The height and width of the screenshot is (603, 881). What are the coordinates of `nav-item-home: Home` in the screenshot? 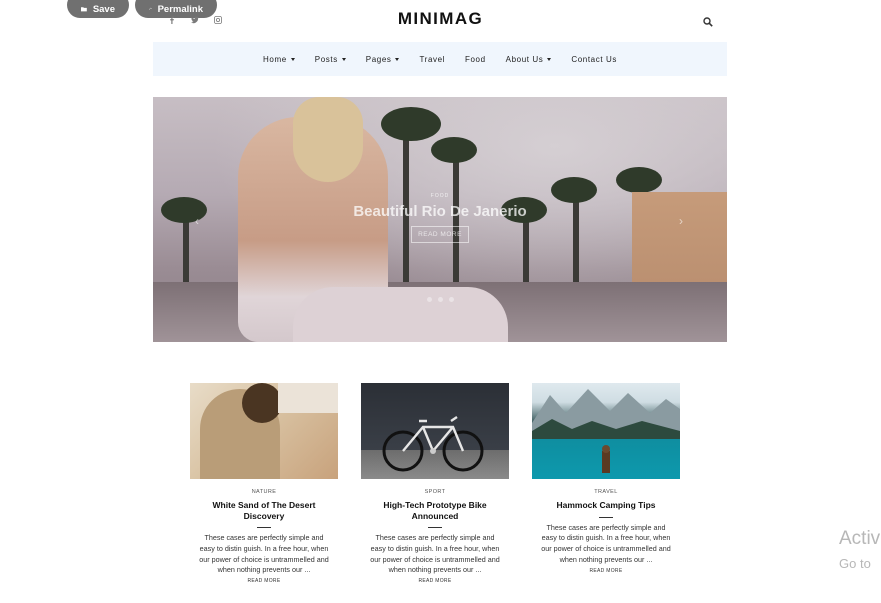 It's located at (279, 59).